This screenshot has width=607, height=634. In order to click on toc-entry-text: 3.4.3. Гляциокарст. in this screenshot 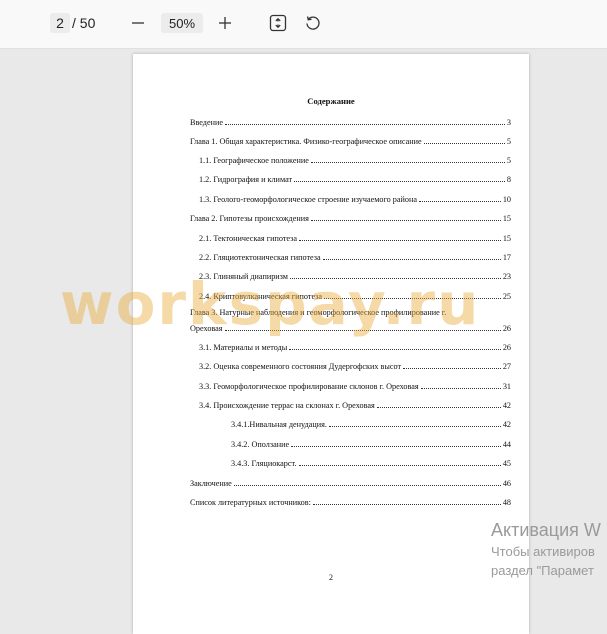, I will do `click(264, 463)`.